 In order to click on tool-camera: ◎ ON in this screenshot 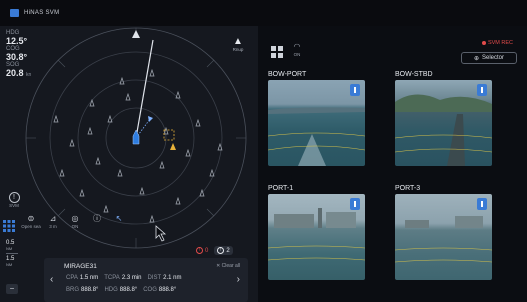, I will do `click(75, 225)`.